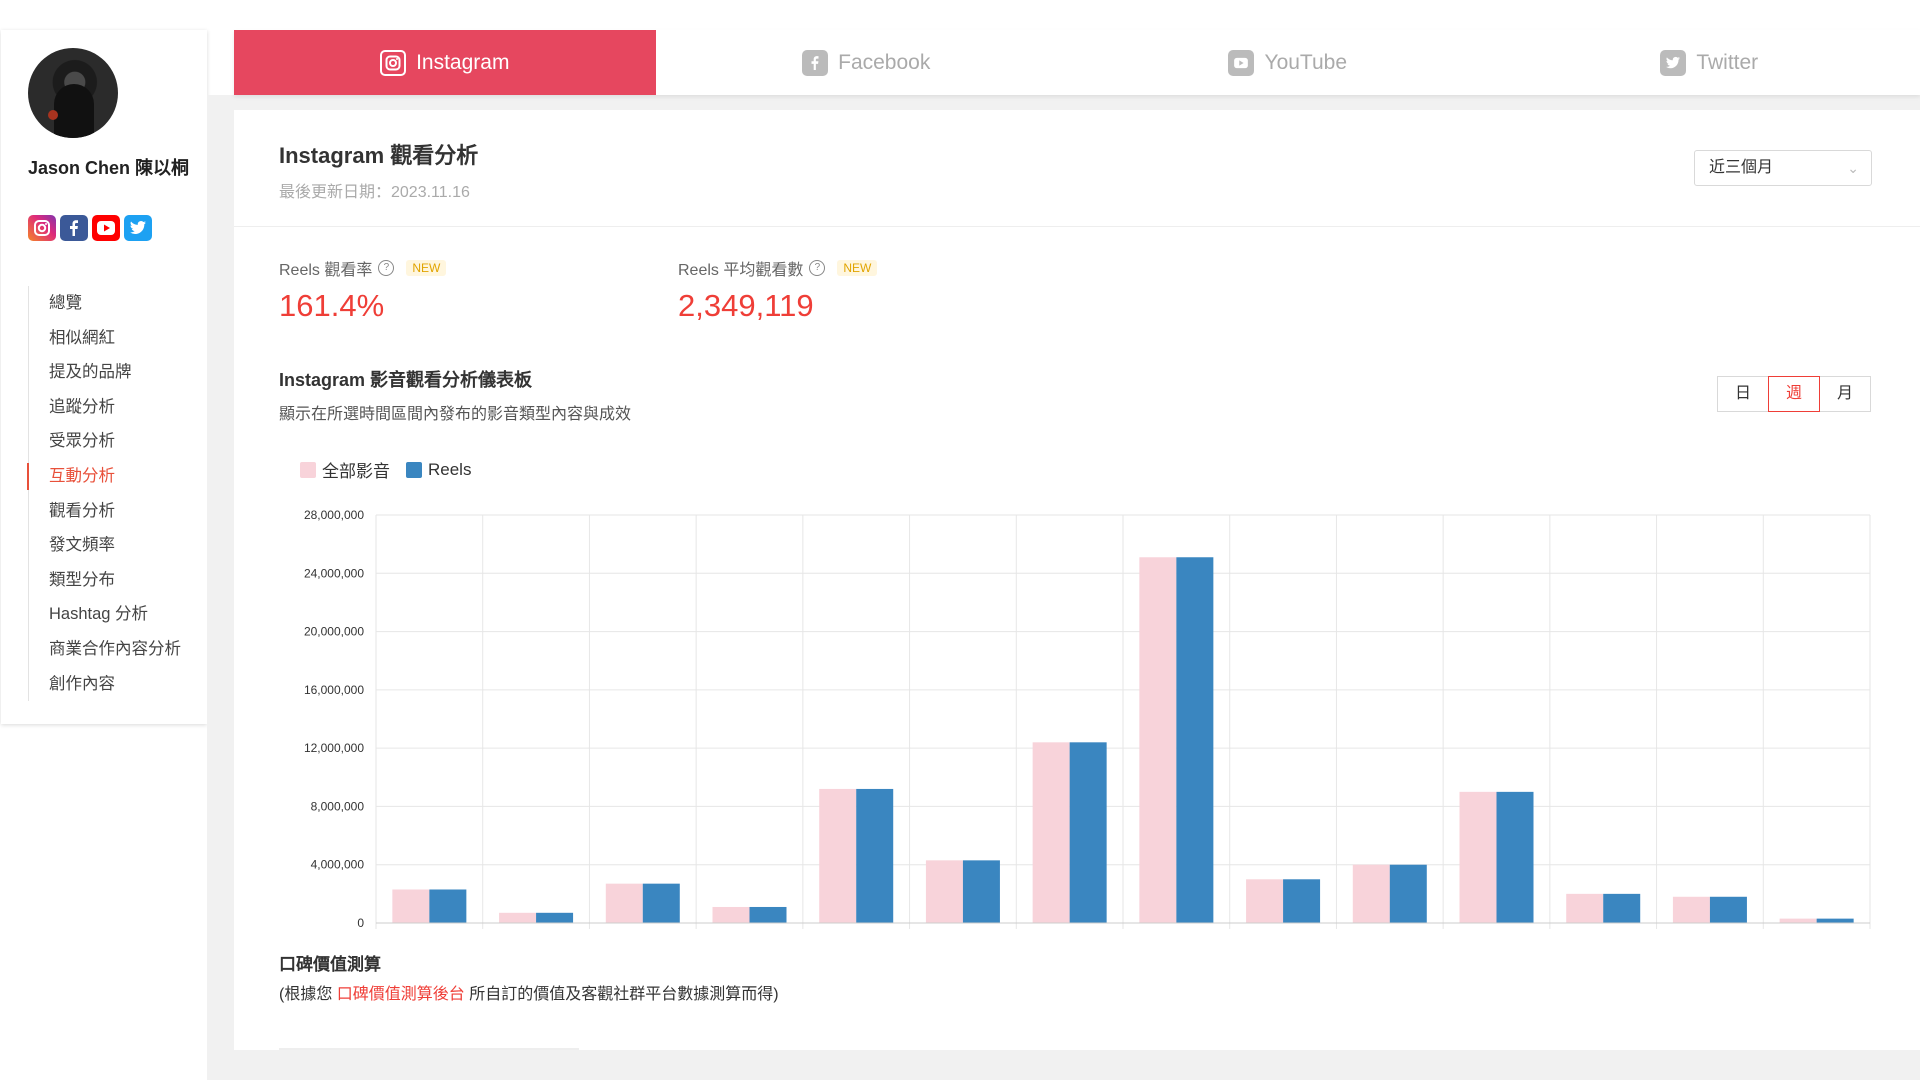 The height and width of the screenshot is (1080, 1920). What do you see at coordinates (1741, 167) in the screenshot?
I see `date-range-value: 近三個月` at bounding box center [1741, 167].